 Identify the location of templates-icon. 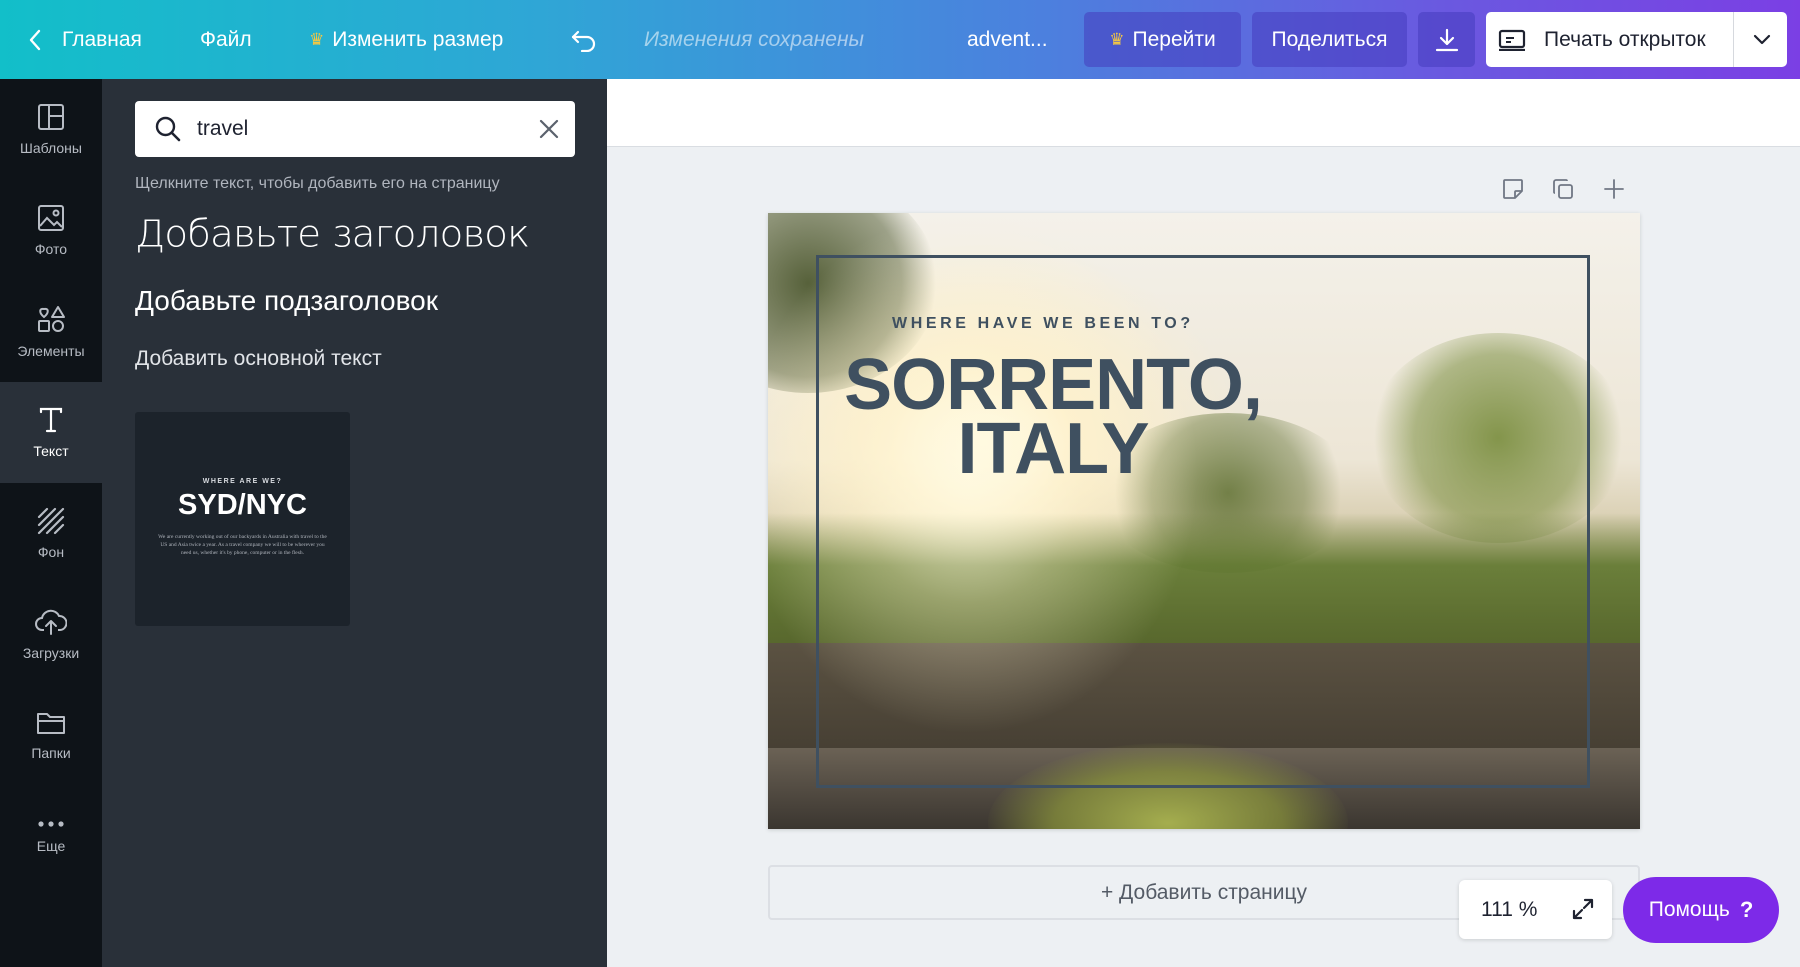
(51, 117).